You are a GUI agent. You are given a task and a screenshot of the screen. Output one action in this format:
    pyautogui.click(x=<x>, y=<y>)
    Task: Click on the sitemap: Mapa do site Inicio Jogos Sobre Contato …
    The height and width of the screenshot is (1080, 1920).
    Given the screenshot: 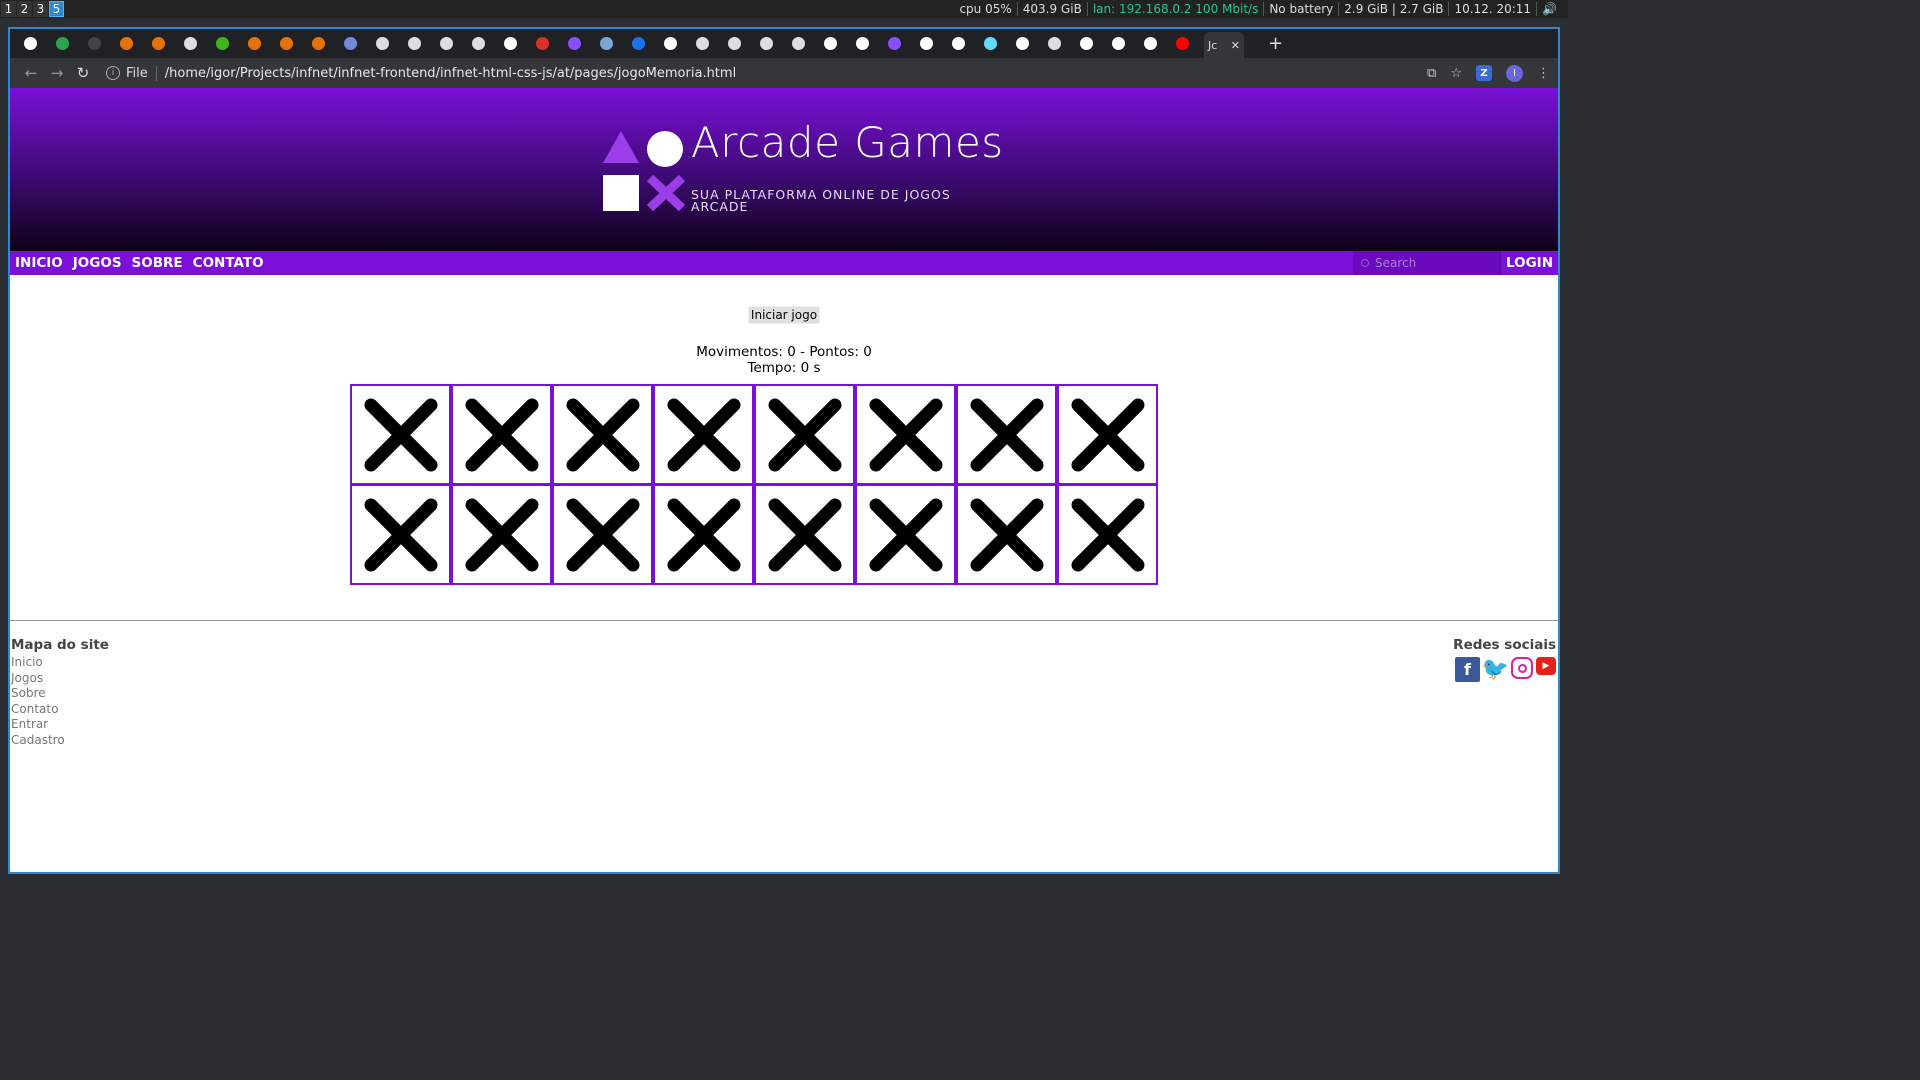 What is the action you would take?
    pyautogui.click(x=60, y=692)
    